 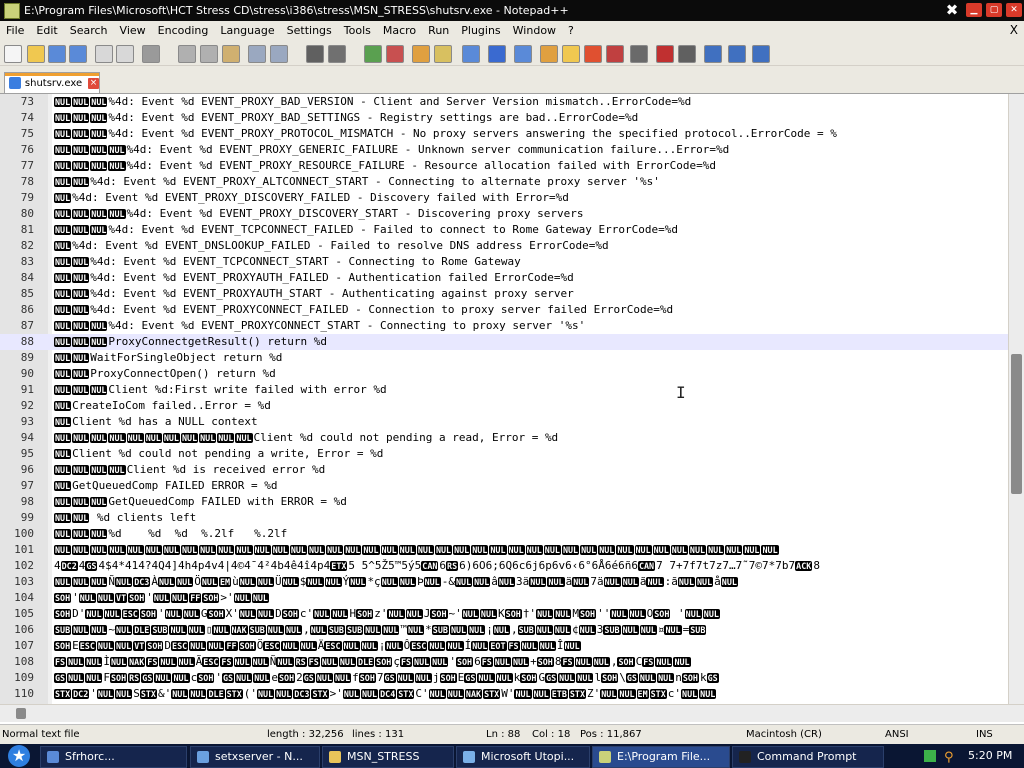 I want to click on save-all-icon, so click(x=78, y=54).